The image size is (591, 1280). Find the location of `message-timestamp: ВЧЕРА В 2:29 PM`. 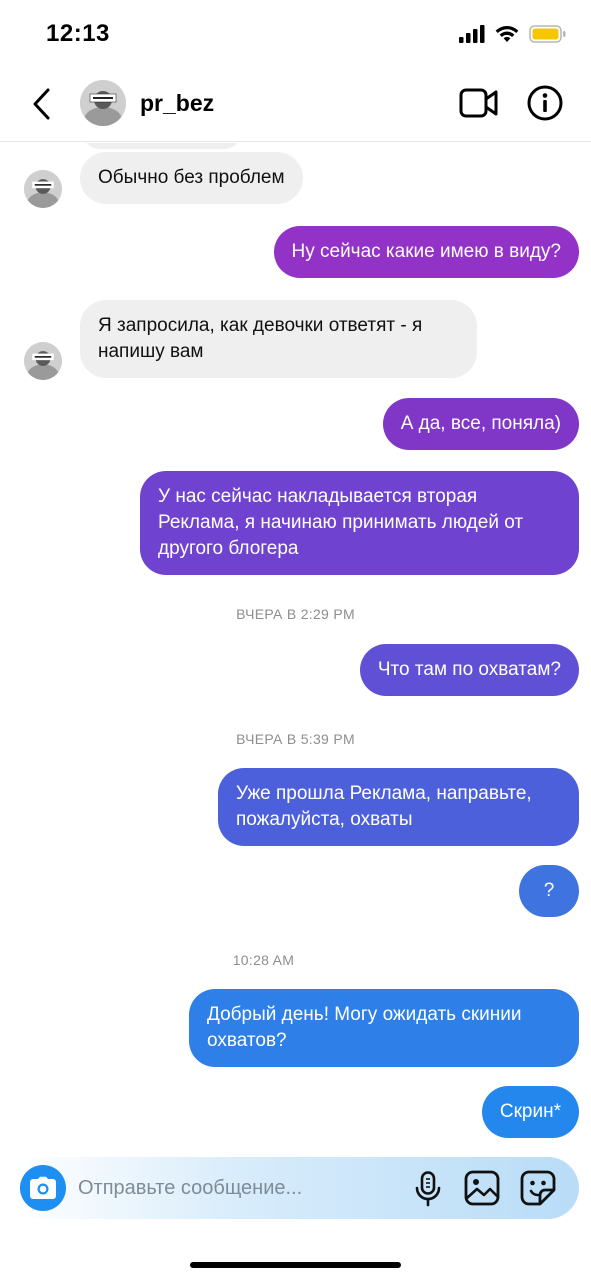

message-timestamp: ВЧЕРА В 2:29 PM is located at coordinates (295, 614).